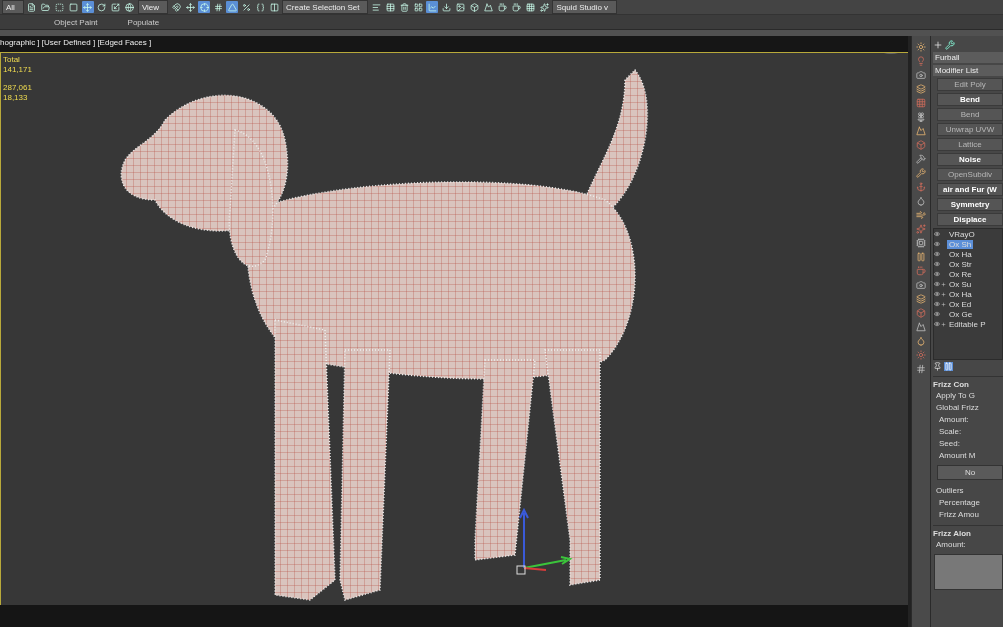 This screenshot has height=627, width=1003. Describe the element at coordinates (17, 88) in the screenshot. I see `stats-text: 287,061` at that location.